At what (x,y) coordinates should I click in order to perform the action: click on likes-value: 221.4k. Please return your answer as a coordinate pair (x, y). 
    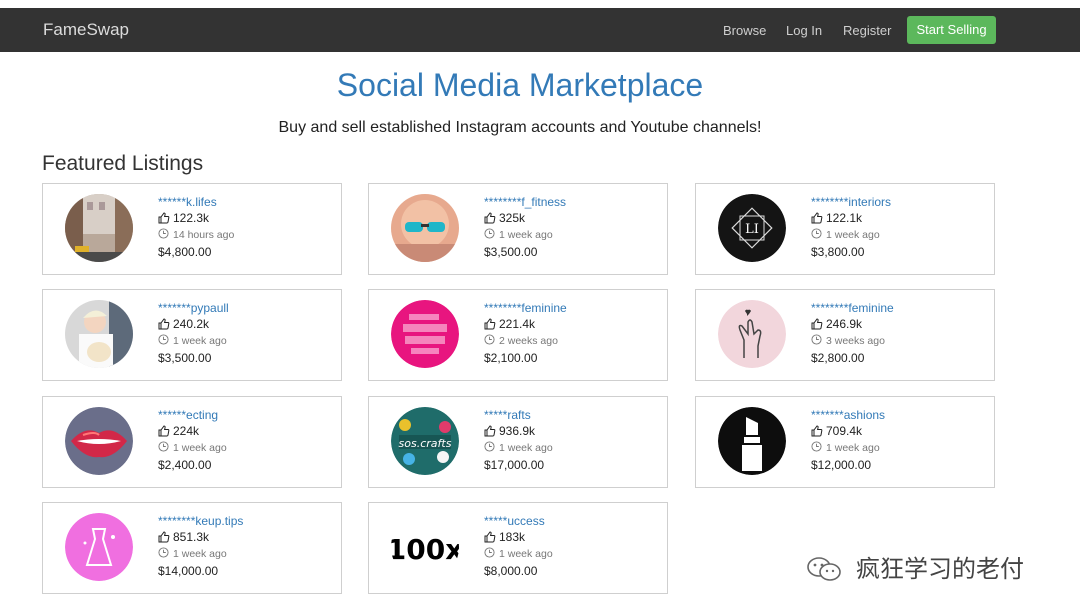
    Looking at the image, I should click on (517, 324).